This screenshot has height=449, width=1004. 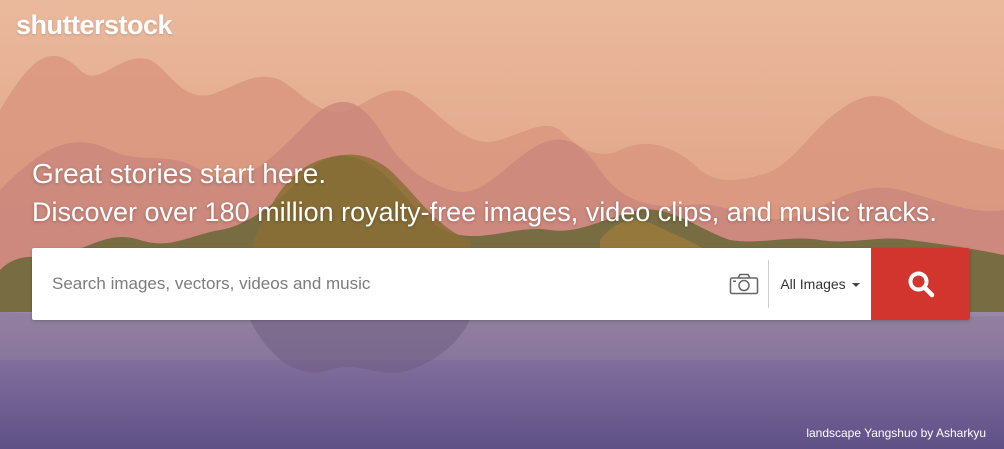 I want to click on search-icon, so click(x=921, y=284).